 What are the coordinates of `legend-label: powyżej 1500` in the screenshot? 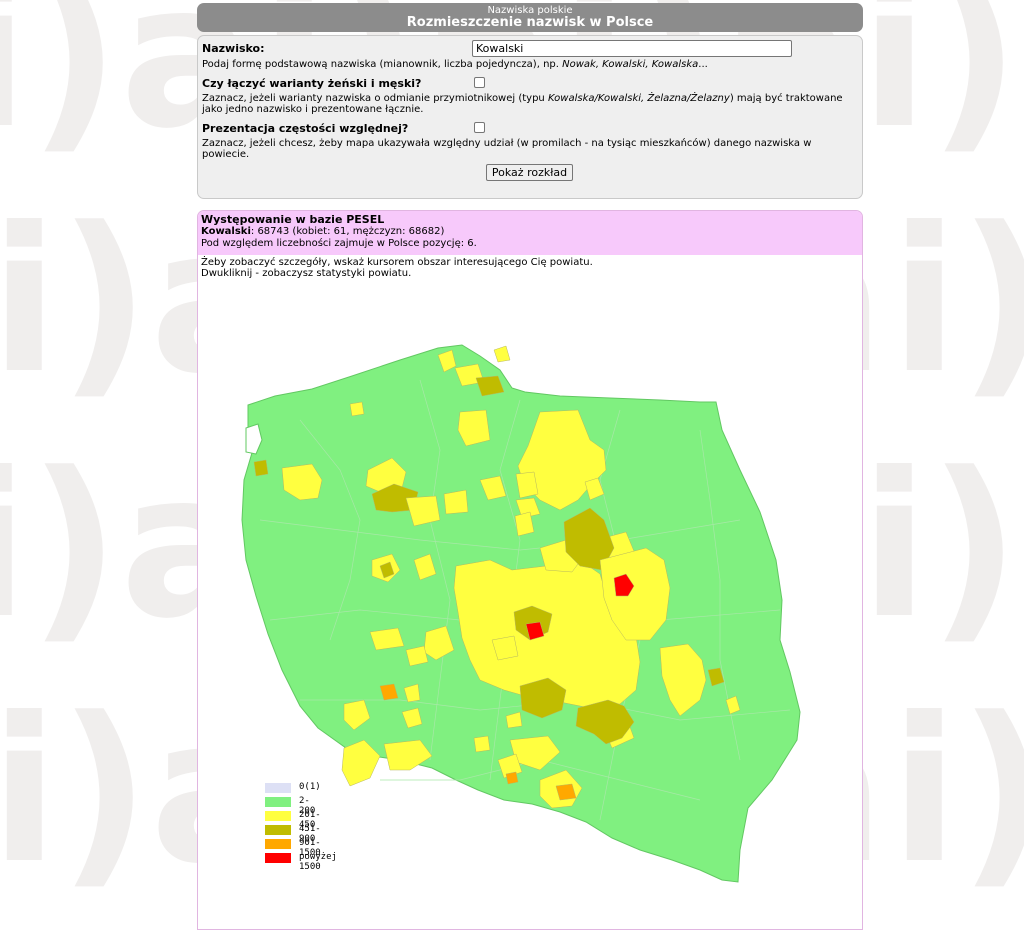 It's located at (318, 862).